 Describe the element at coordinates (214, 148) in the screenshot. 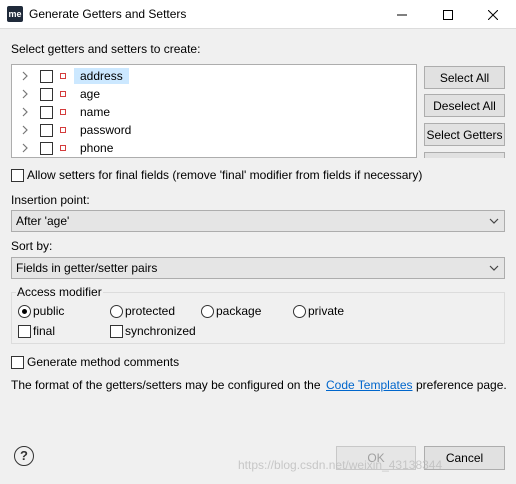

I see `tree-row: phone` at that location.